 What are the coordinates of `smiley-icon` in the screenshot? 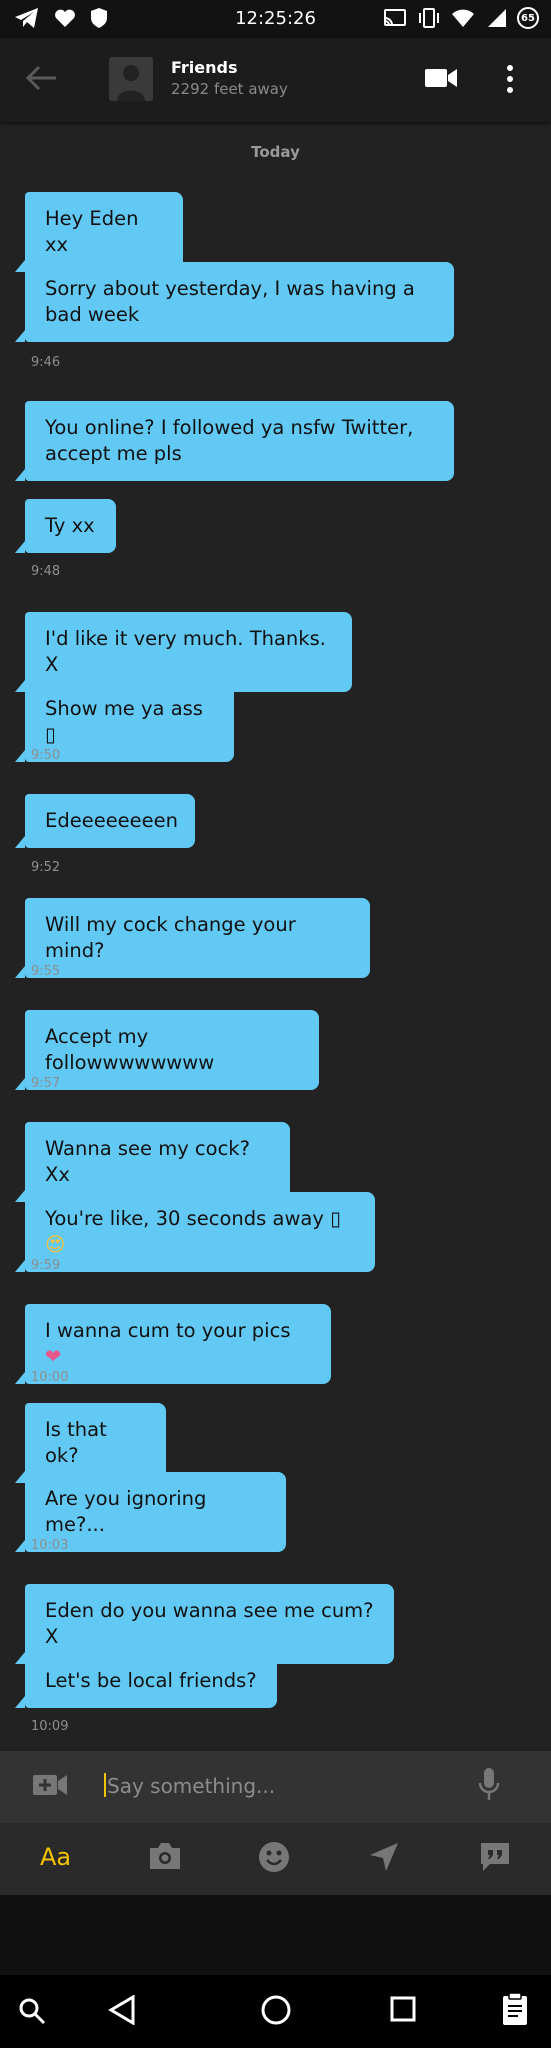 It's located at (274, 1857).